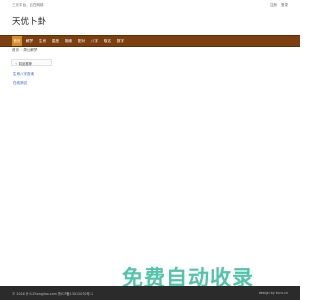  What do you see at coordinates (29, 41) in the screenshot?
I see `nav-item-dream: 解梦` at bounding box center [29, 41].